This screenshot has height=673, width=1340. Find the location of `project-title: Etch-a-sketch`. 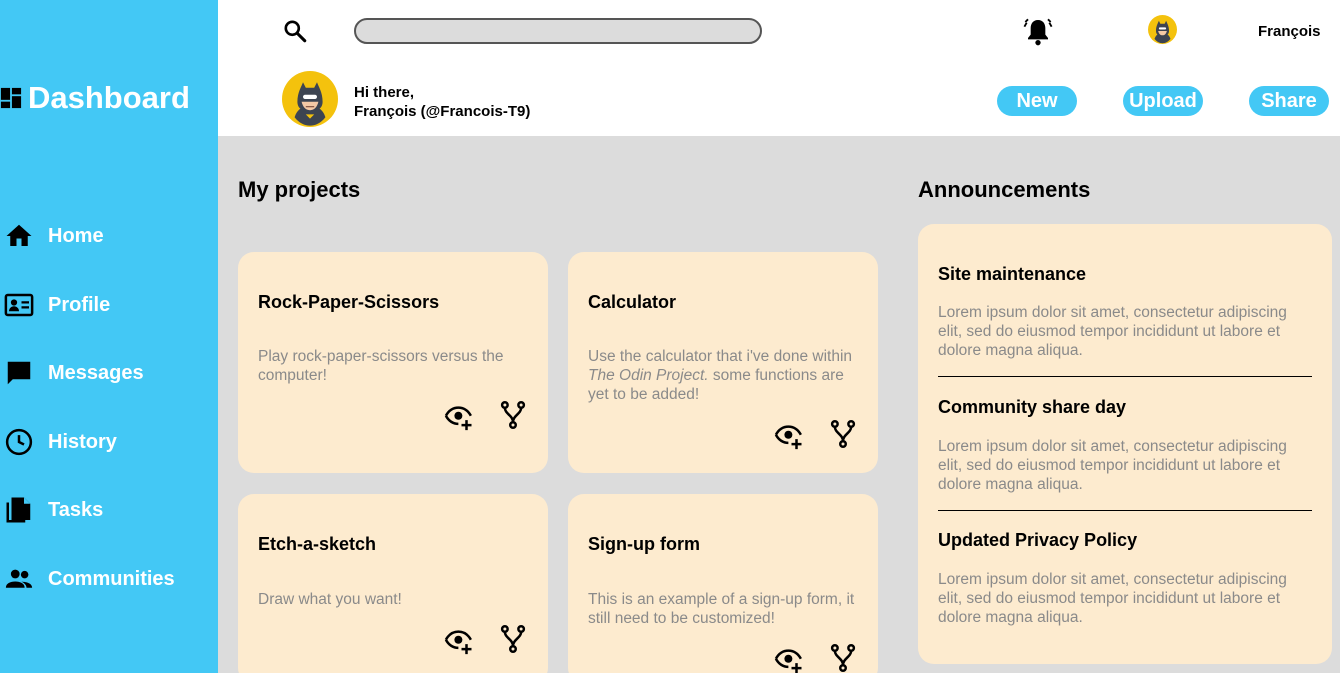

project-title: Etch-a-sketch is located at coordinates (317, 544).